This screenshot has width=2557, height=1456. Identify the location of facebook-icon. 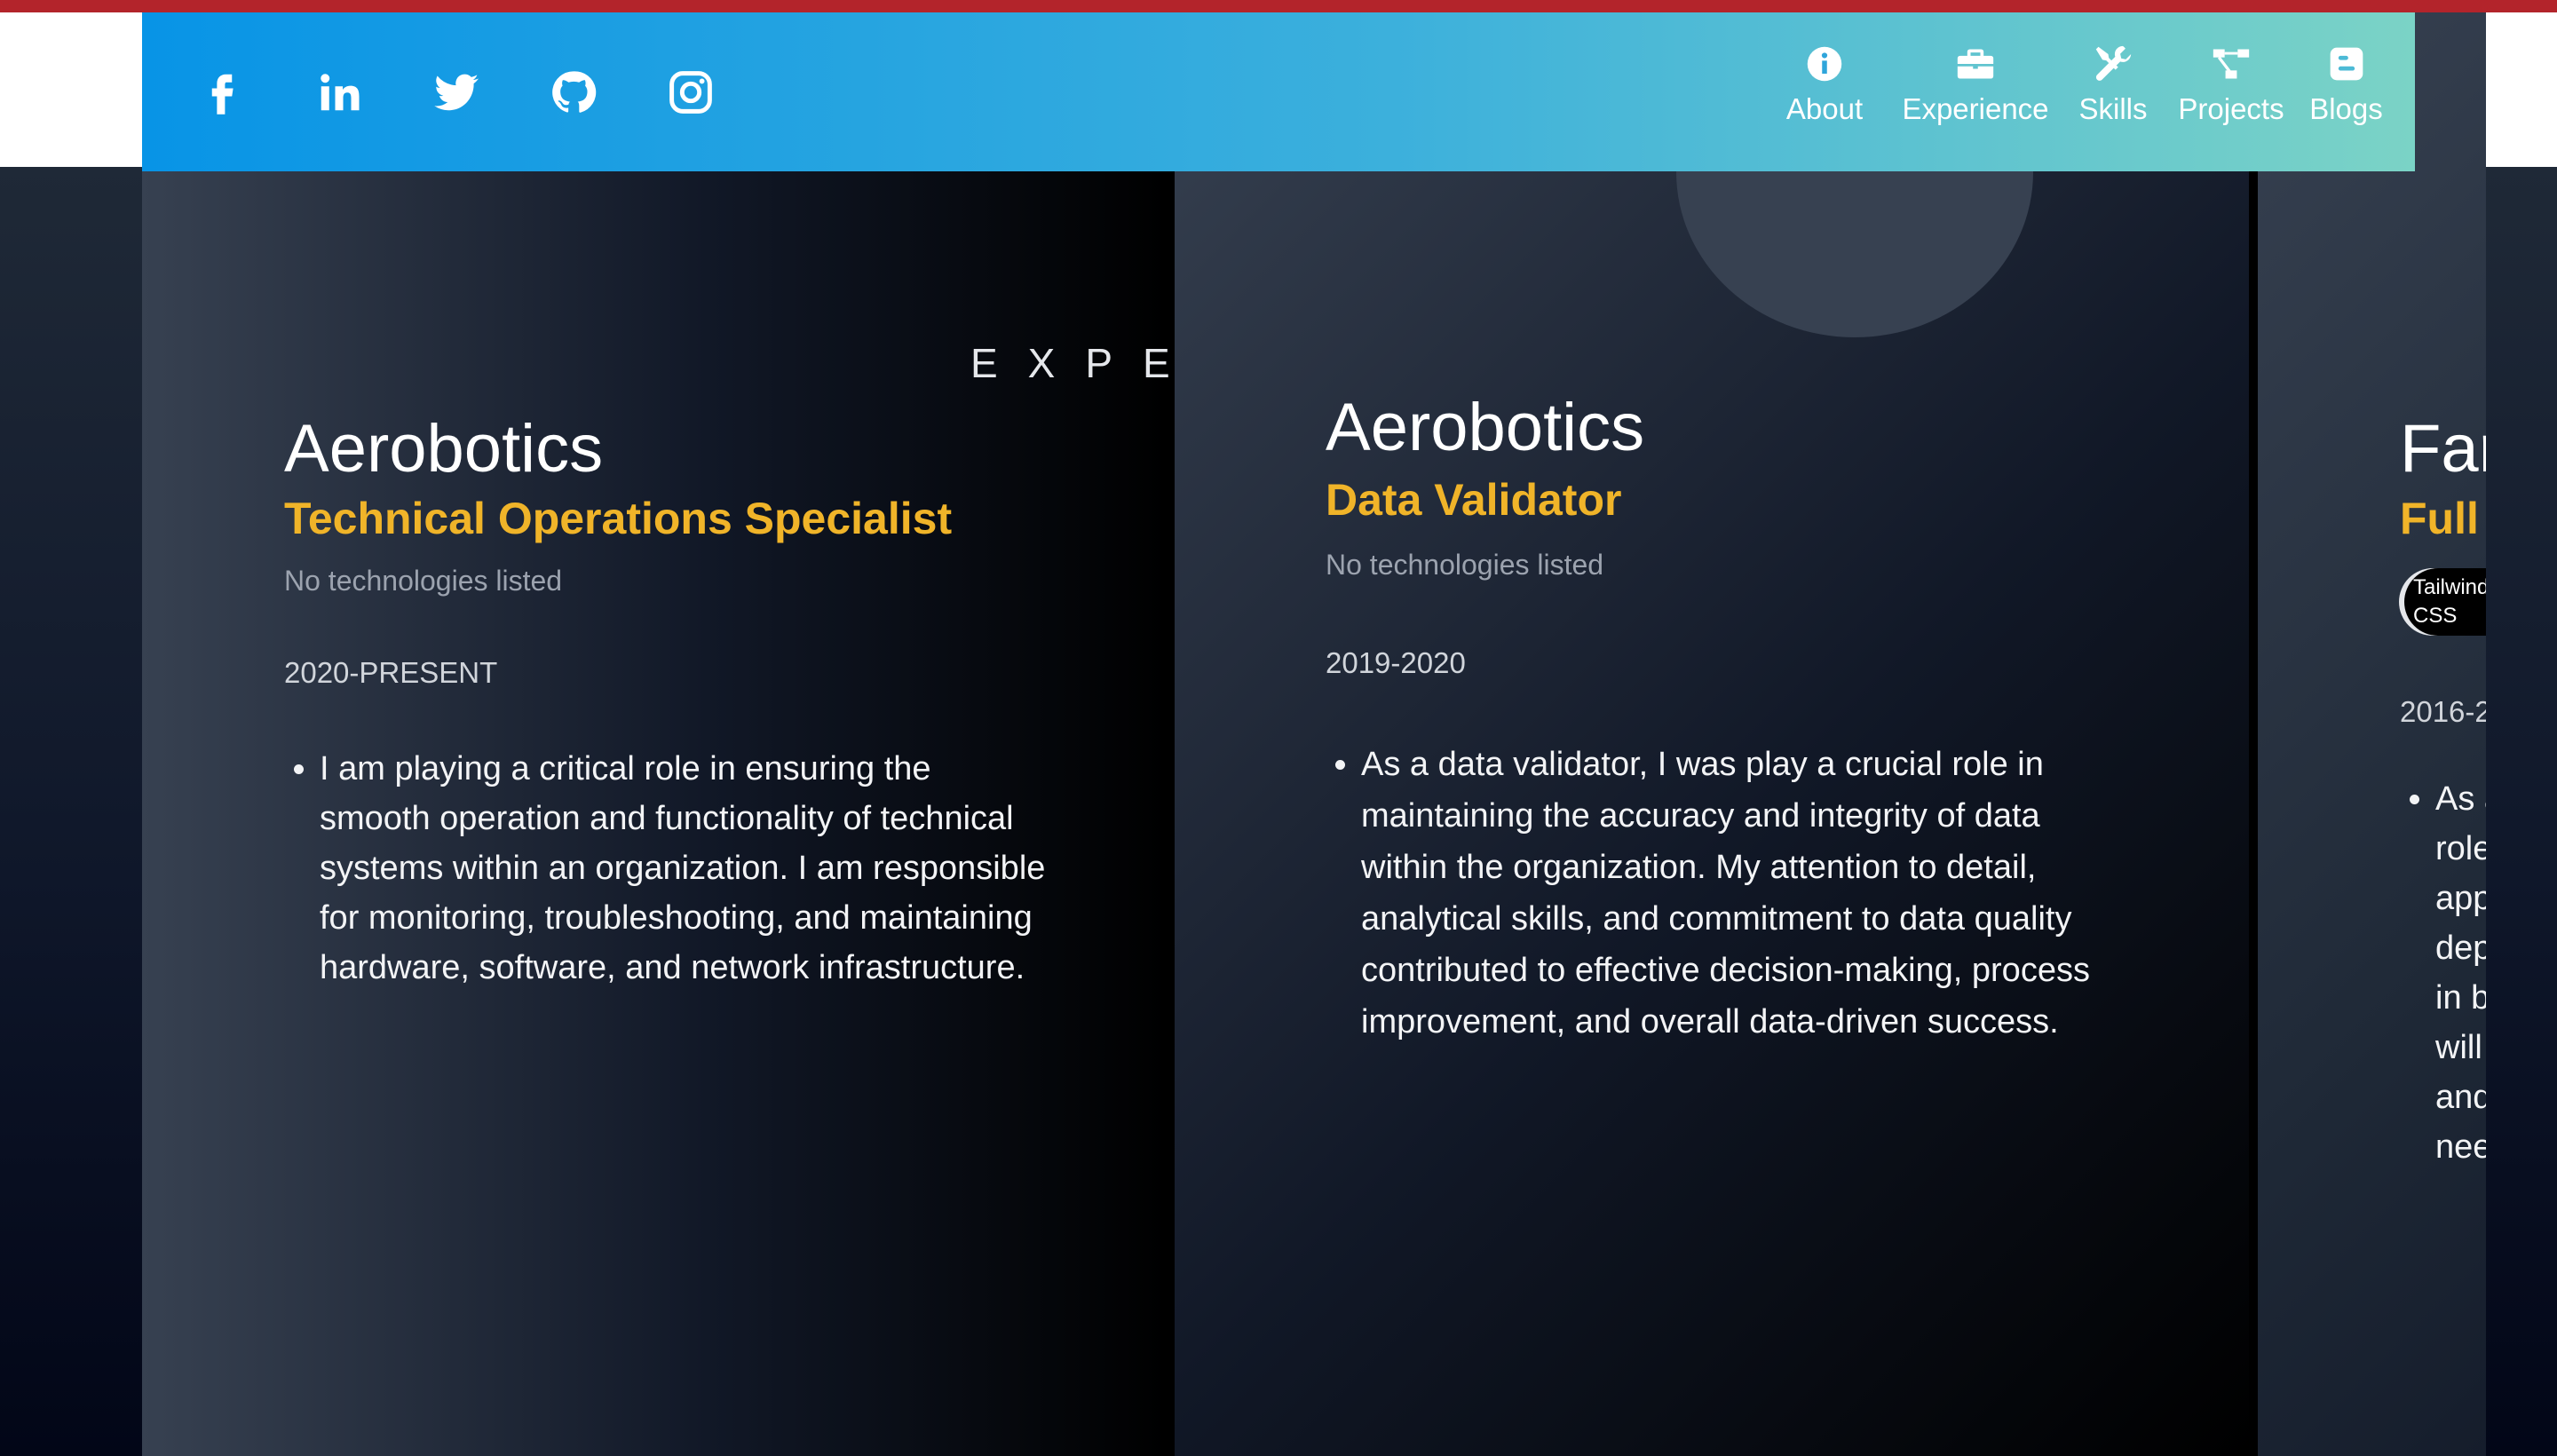
(222, 94).